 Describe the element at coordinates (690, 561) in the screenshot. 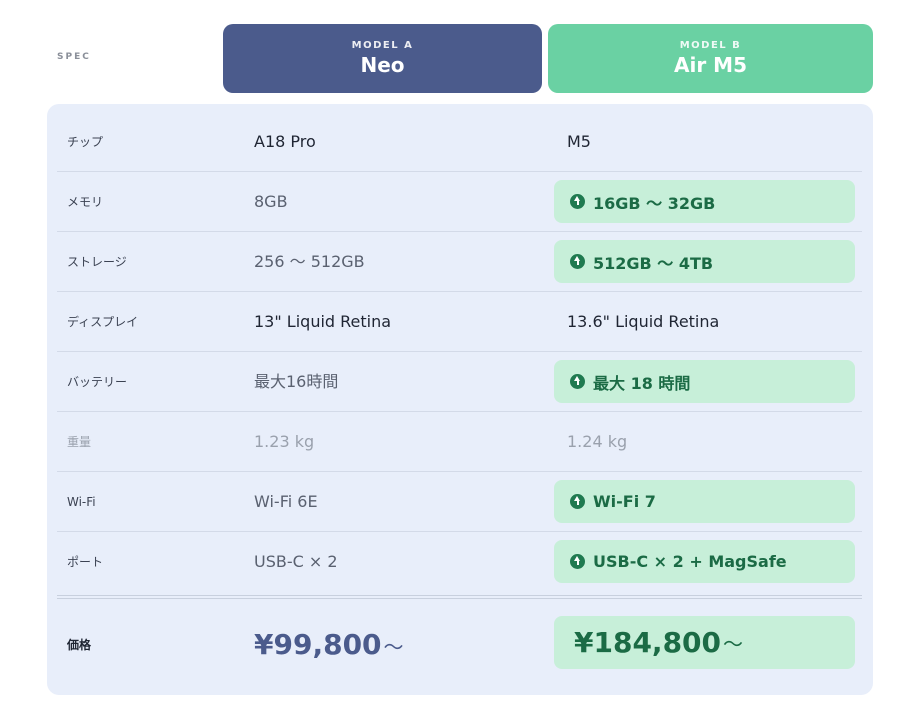

I see `model-b-ports-value: USB-C × 2 + MagSafe` at that location.